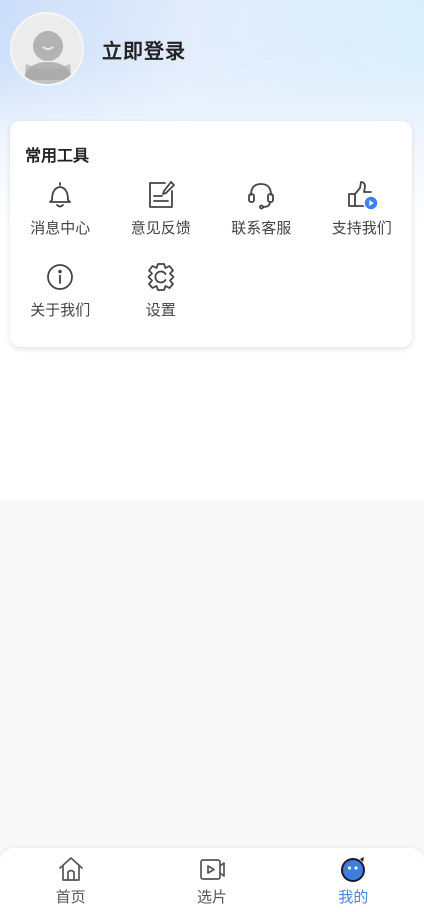 This screenshot has height=912, width=424. I want to click on tool-label: 联系客服, so click(261, 228).